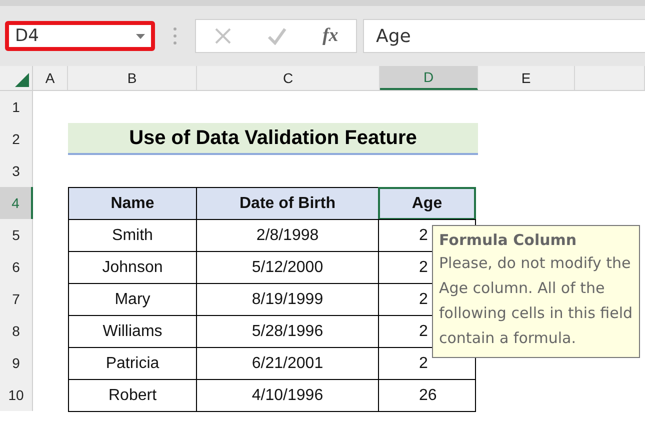 The height and width of the screenshot is (430, 645). What do you see at coordinates (132, 203) in the screenshot?
I see `table-header-cell: Name` at bounding box center [132, 203].